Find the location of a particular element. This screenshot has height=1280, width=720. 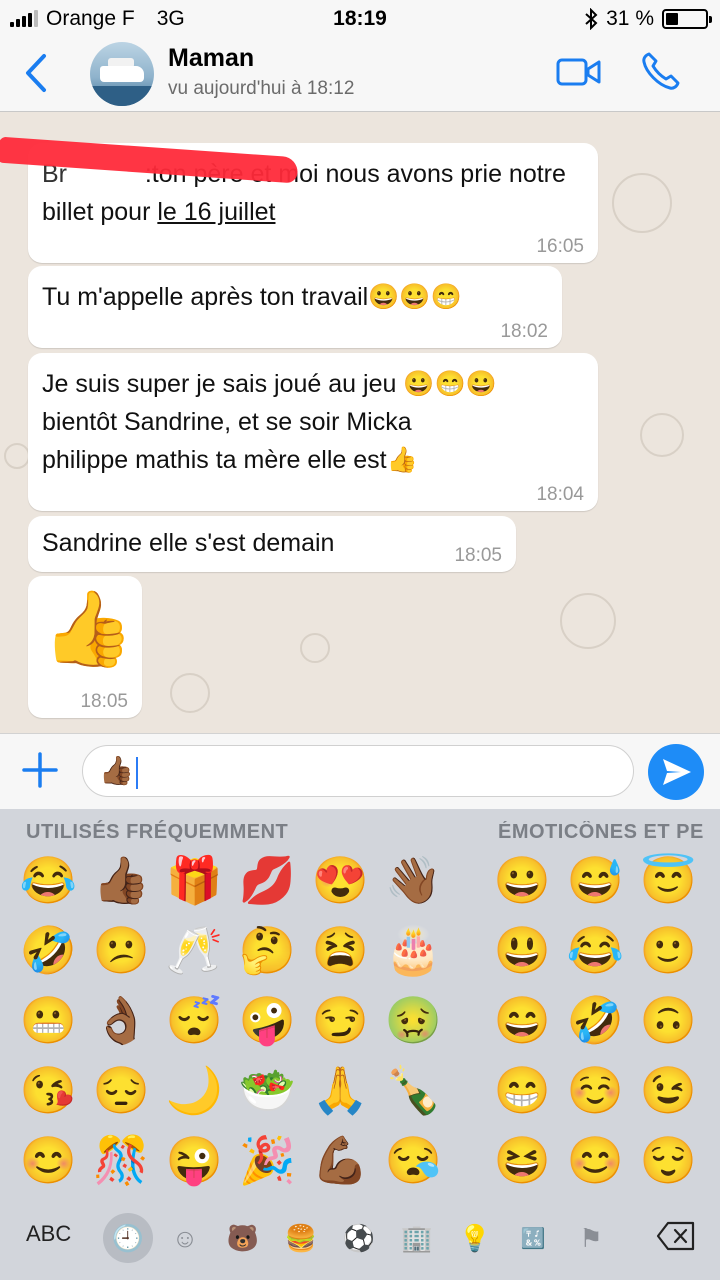

emoji-key: 😏 is located at coordinates (340, 1020).